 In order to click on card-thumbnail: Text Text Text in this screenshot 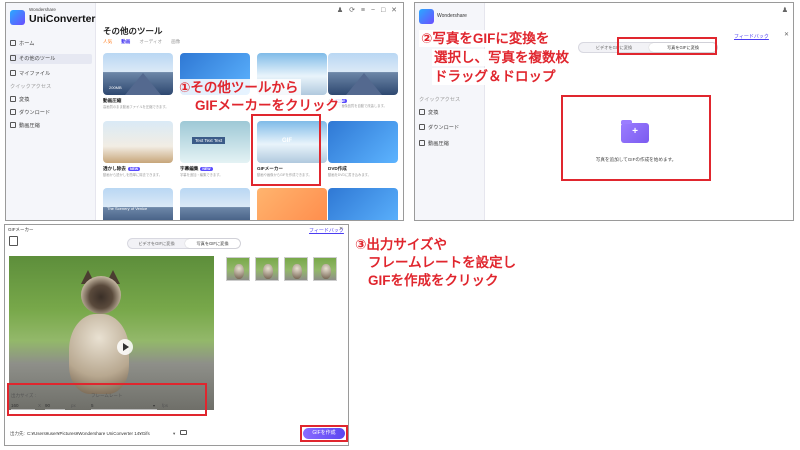, I will do `click(215, 142)`.